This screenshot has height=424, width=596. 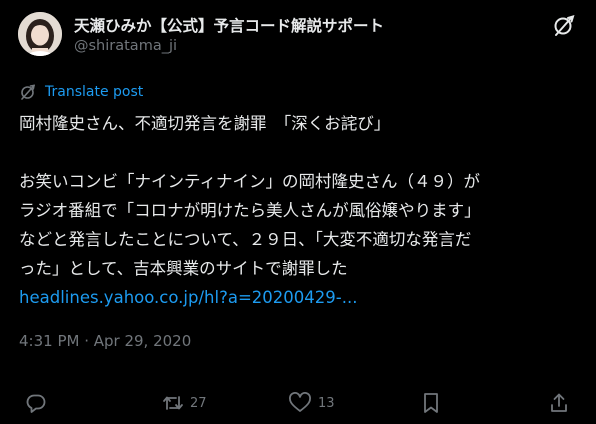 I want to click on author-handle: @shiratama_ji, so click(x=125, y=46).